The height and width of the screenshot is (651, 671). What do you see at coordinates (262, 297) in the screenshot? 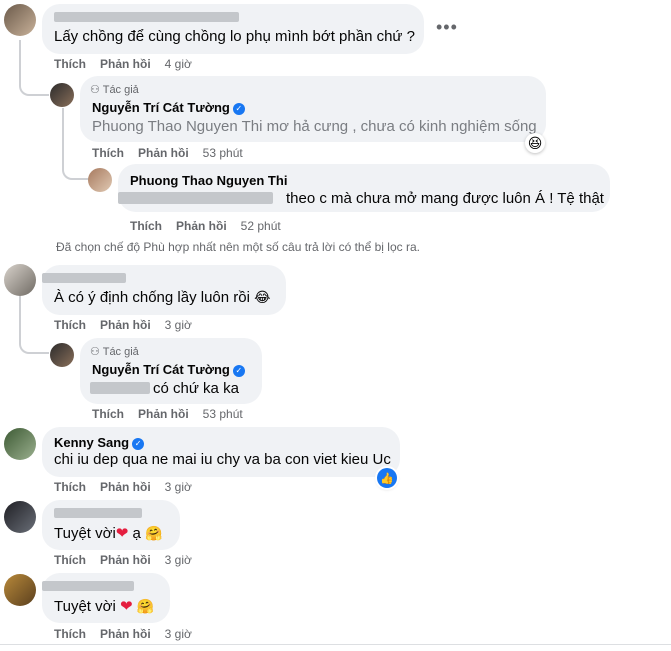
I see `laughing-emoji-icon: 😂` at bounding box center [262, 297].